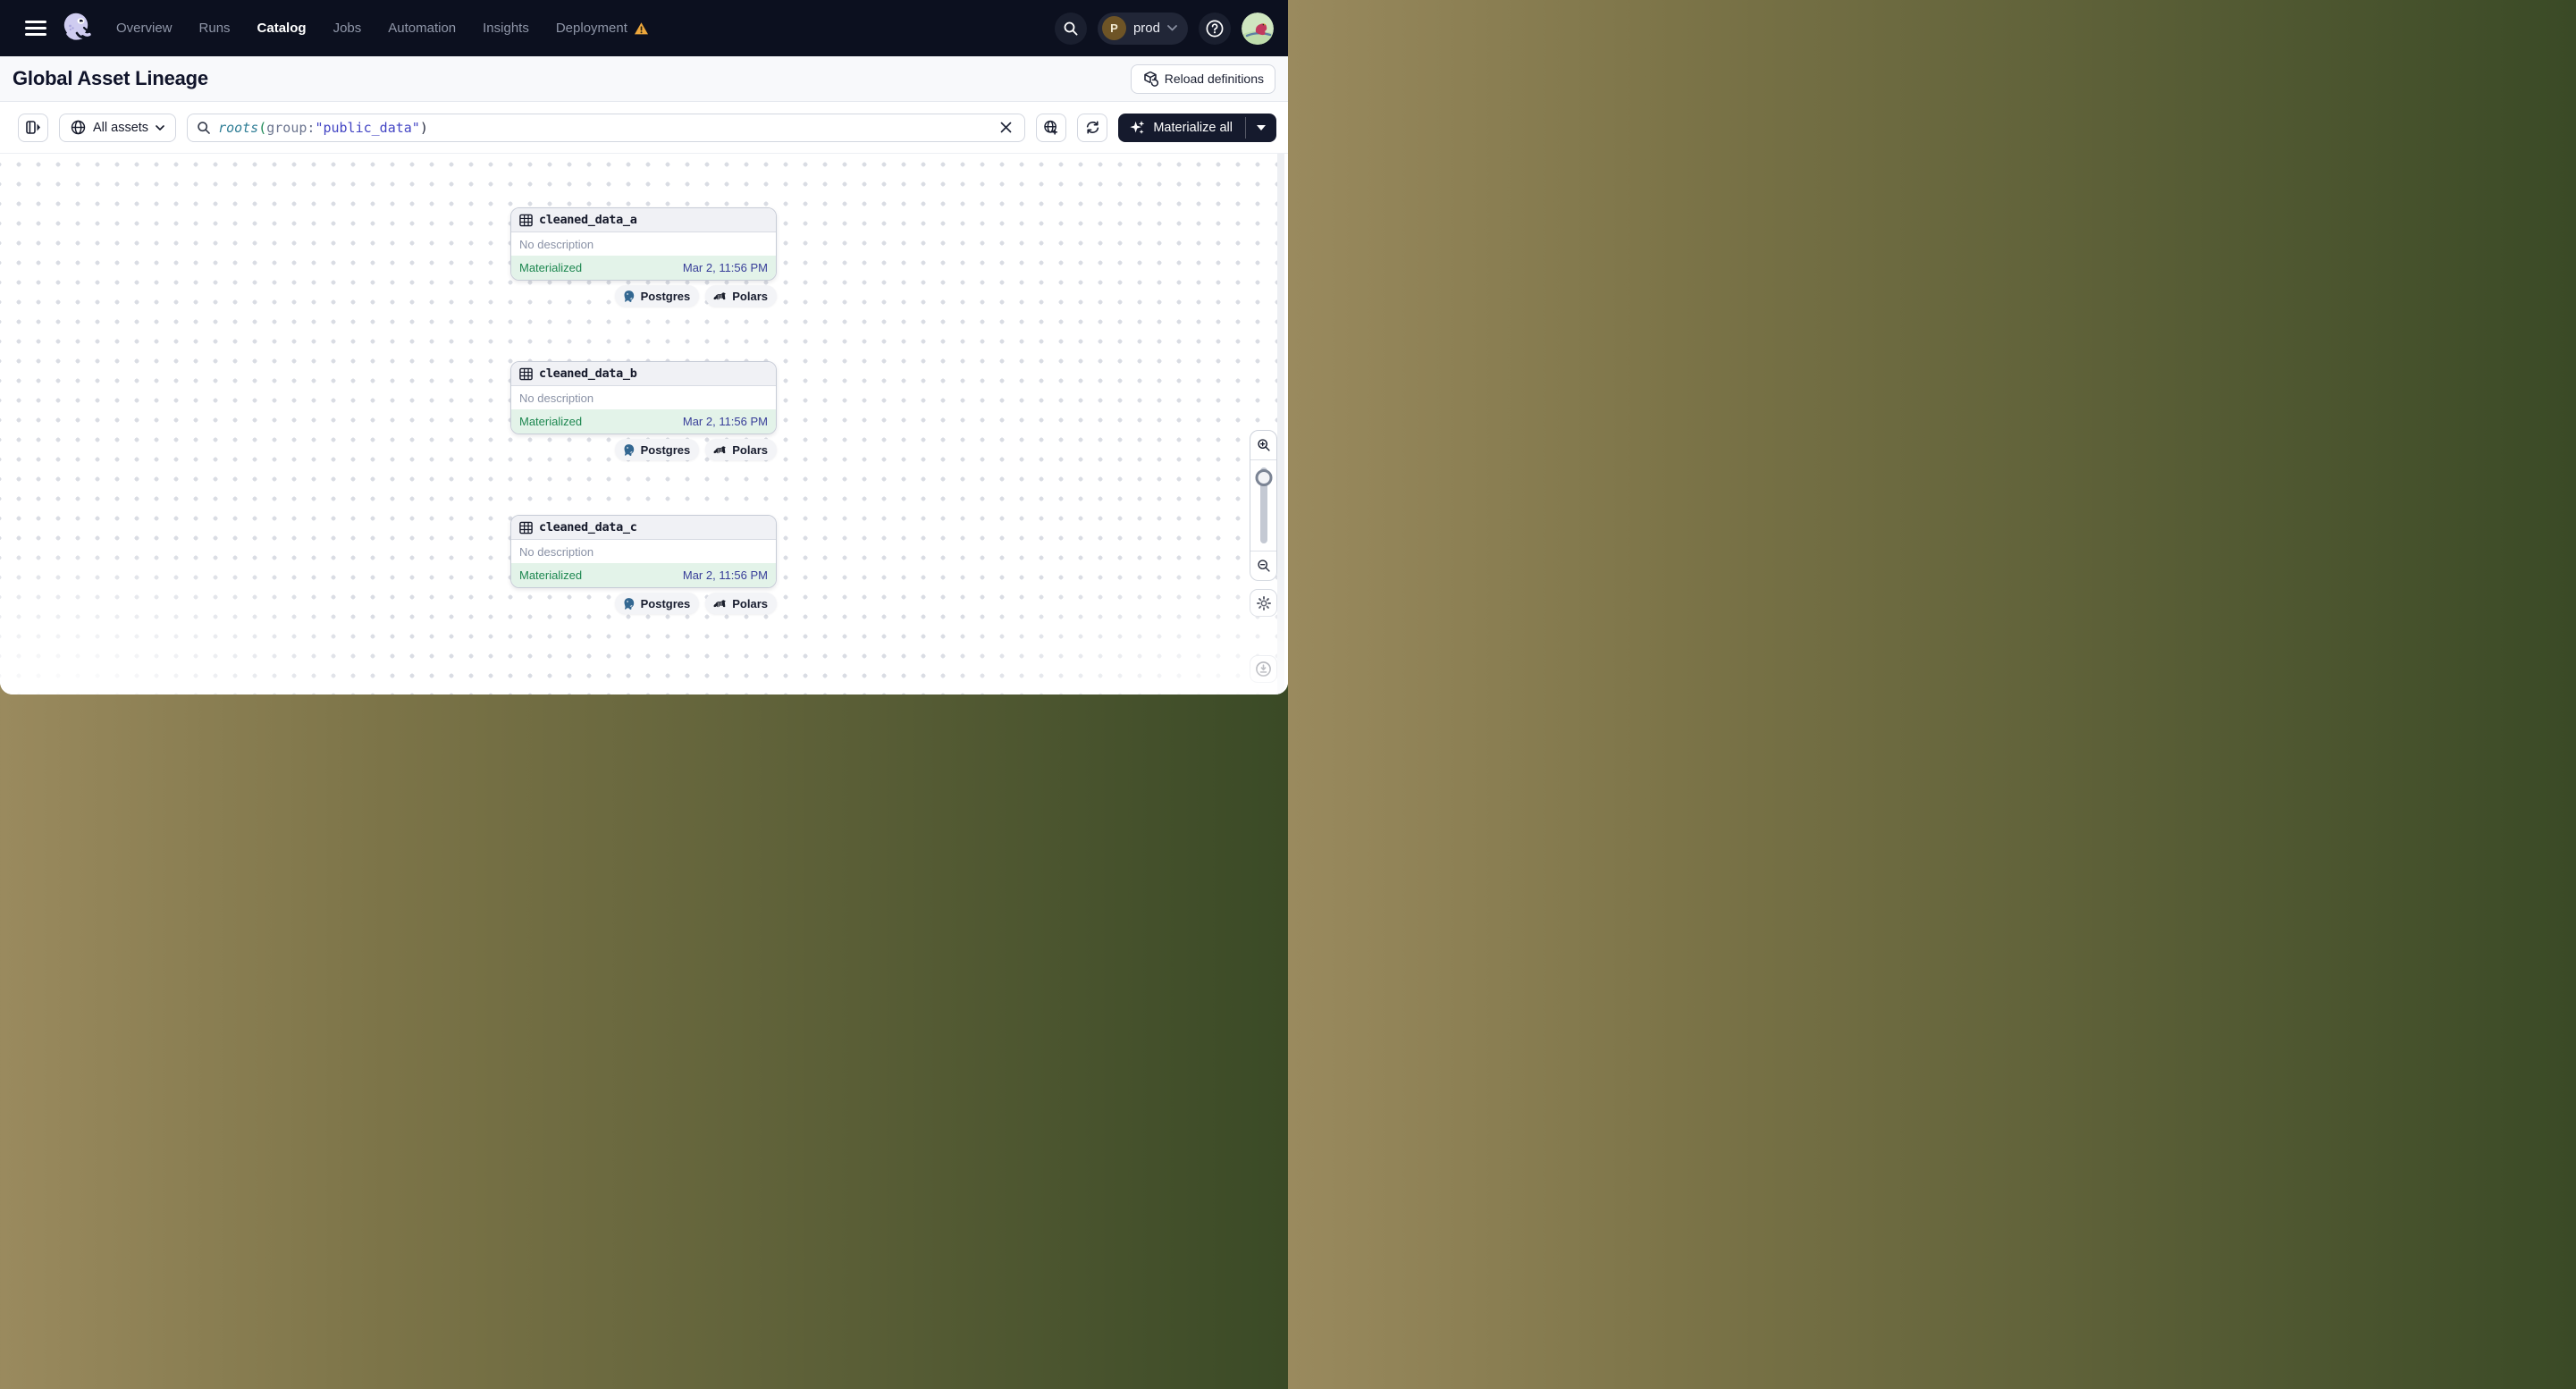  Describe the element at coordinates (36, 28) in the screenshot. I see `menu-icon` at that location.